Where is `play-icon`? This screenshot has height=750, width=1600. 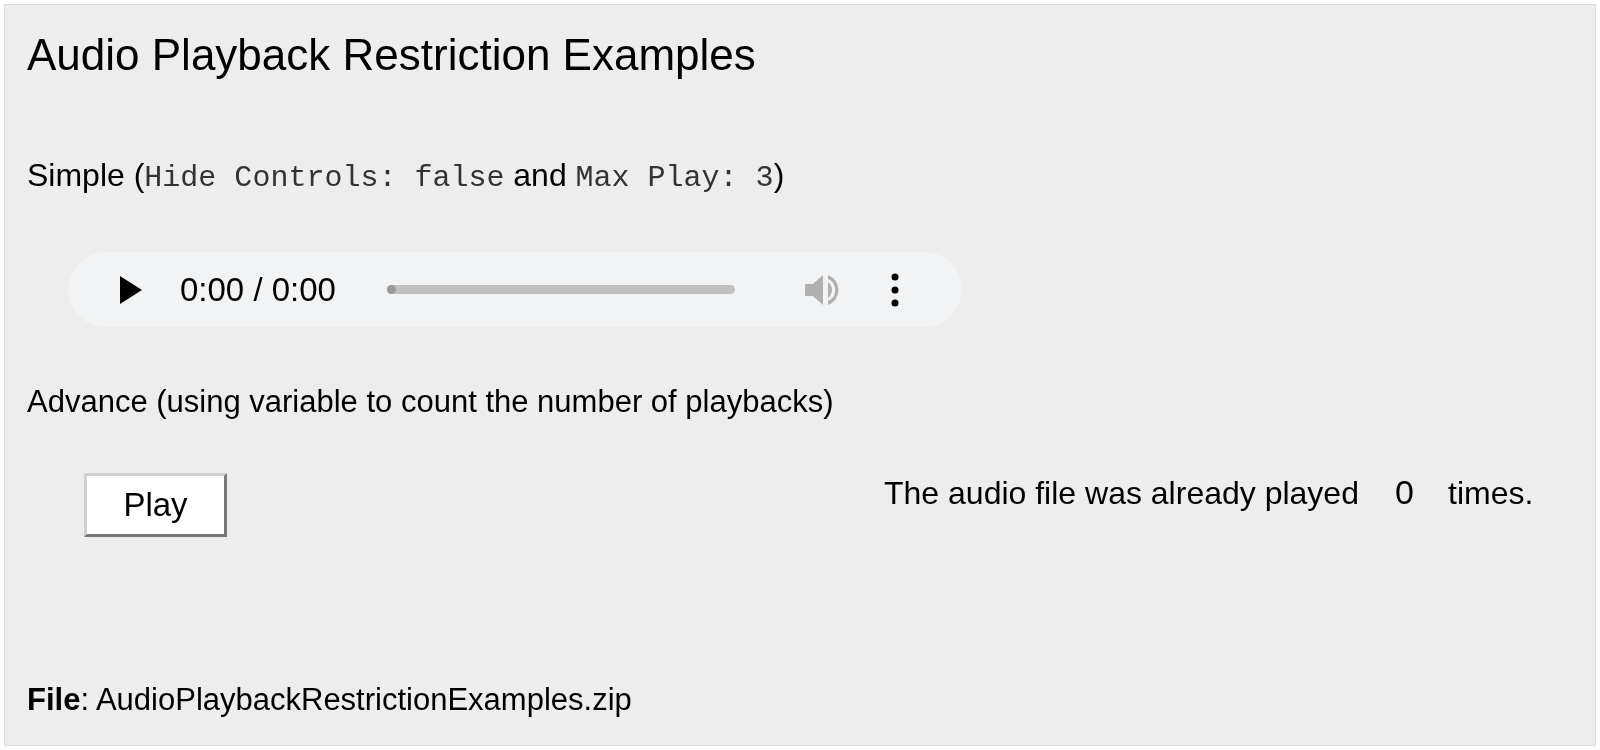 play-icon is located at coordinates (130, 289).